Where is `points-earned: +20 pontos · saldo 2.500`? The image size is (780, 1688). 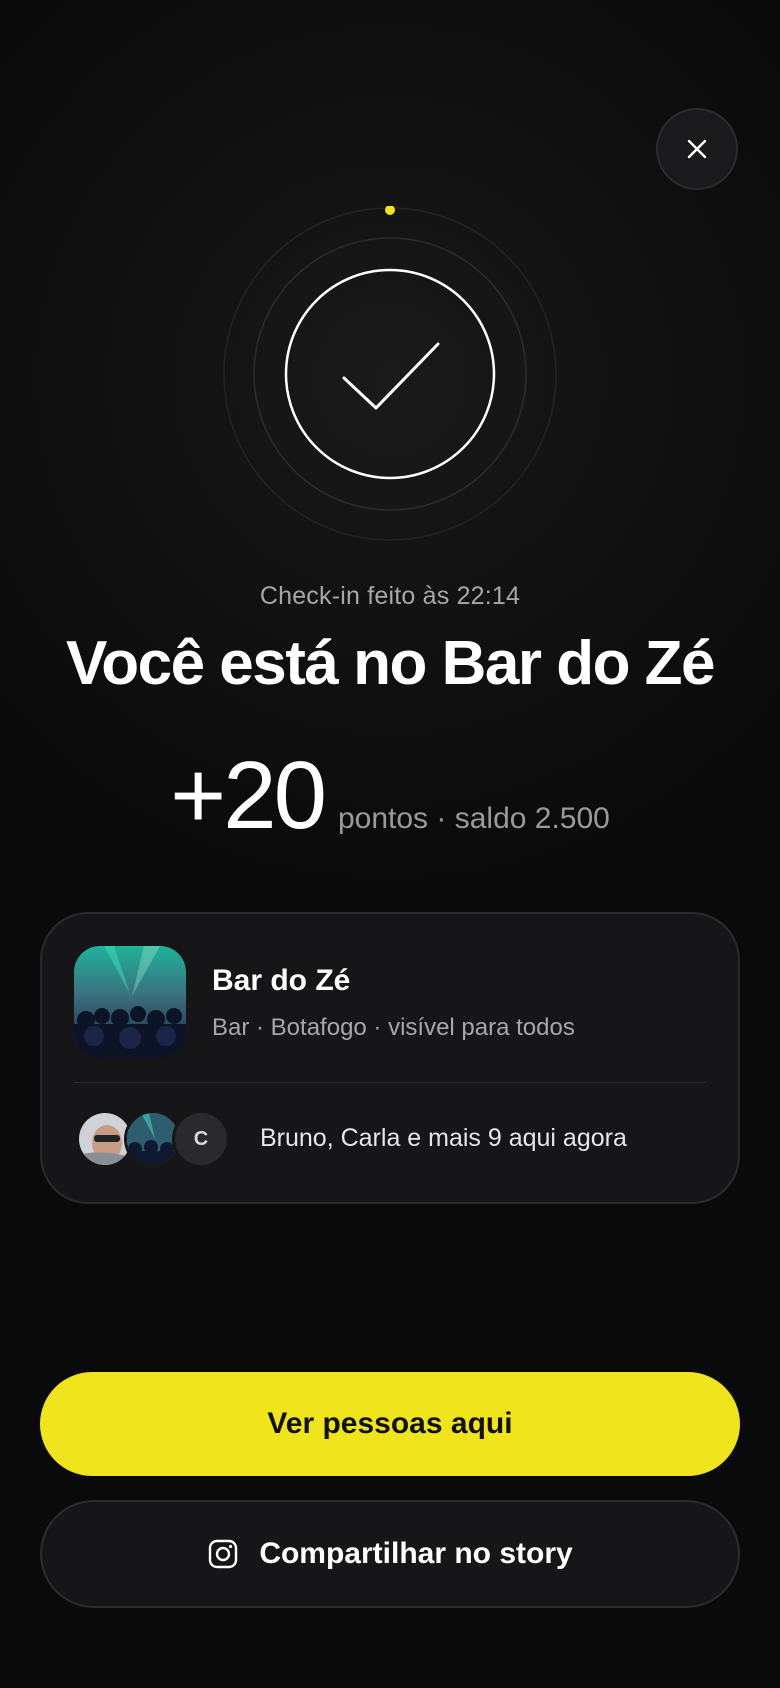 points-earned: +20 pontos · saldo 2.500 is located at coordinates (390, 796).